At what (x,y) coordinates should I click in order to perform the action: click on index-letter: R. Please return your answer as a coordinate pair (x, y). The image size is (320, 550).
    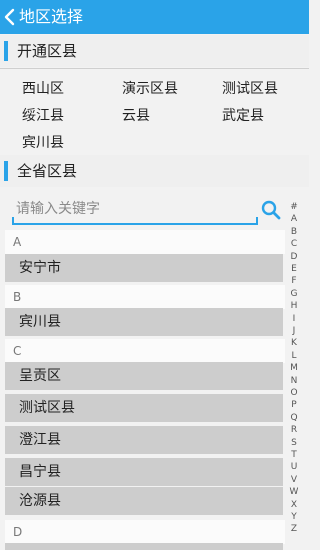
    Looking at the image, I should click on (294, 430).